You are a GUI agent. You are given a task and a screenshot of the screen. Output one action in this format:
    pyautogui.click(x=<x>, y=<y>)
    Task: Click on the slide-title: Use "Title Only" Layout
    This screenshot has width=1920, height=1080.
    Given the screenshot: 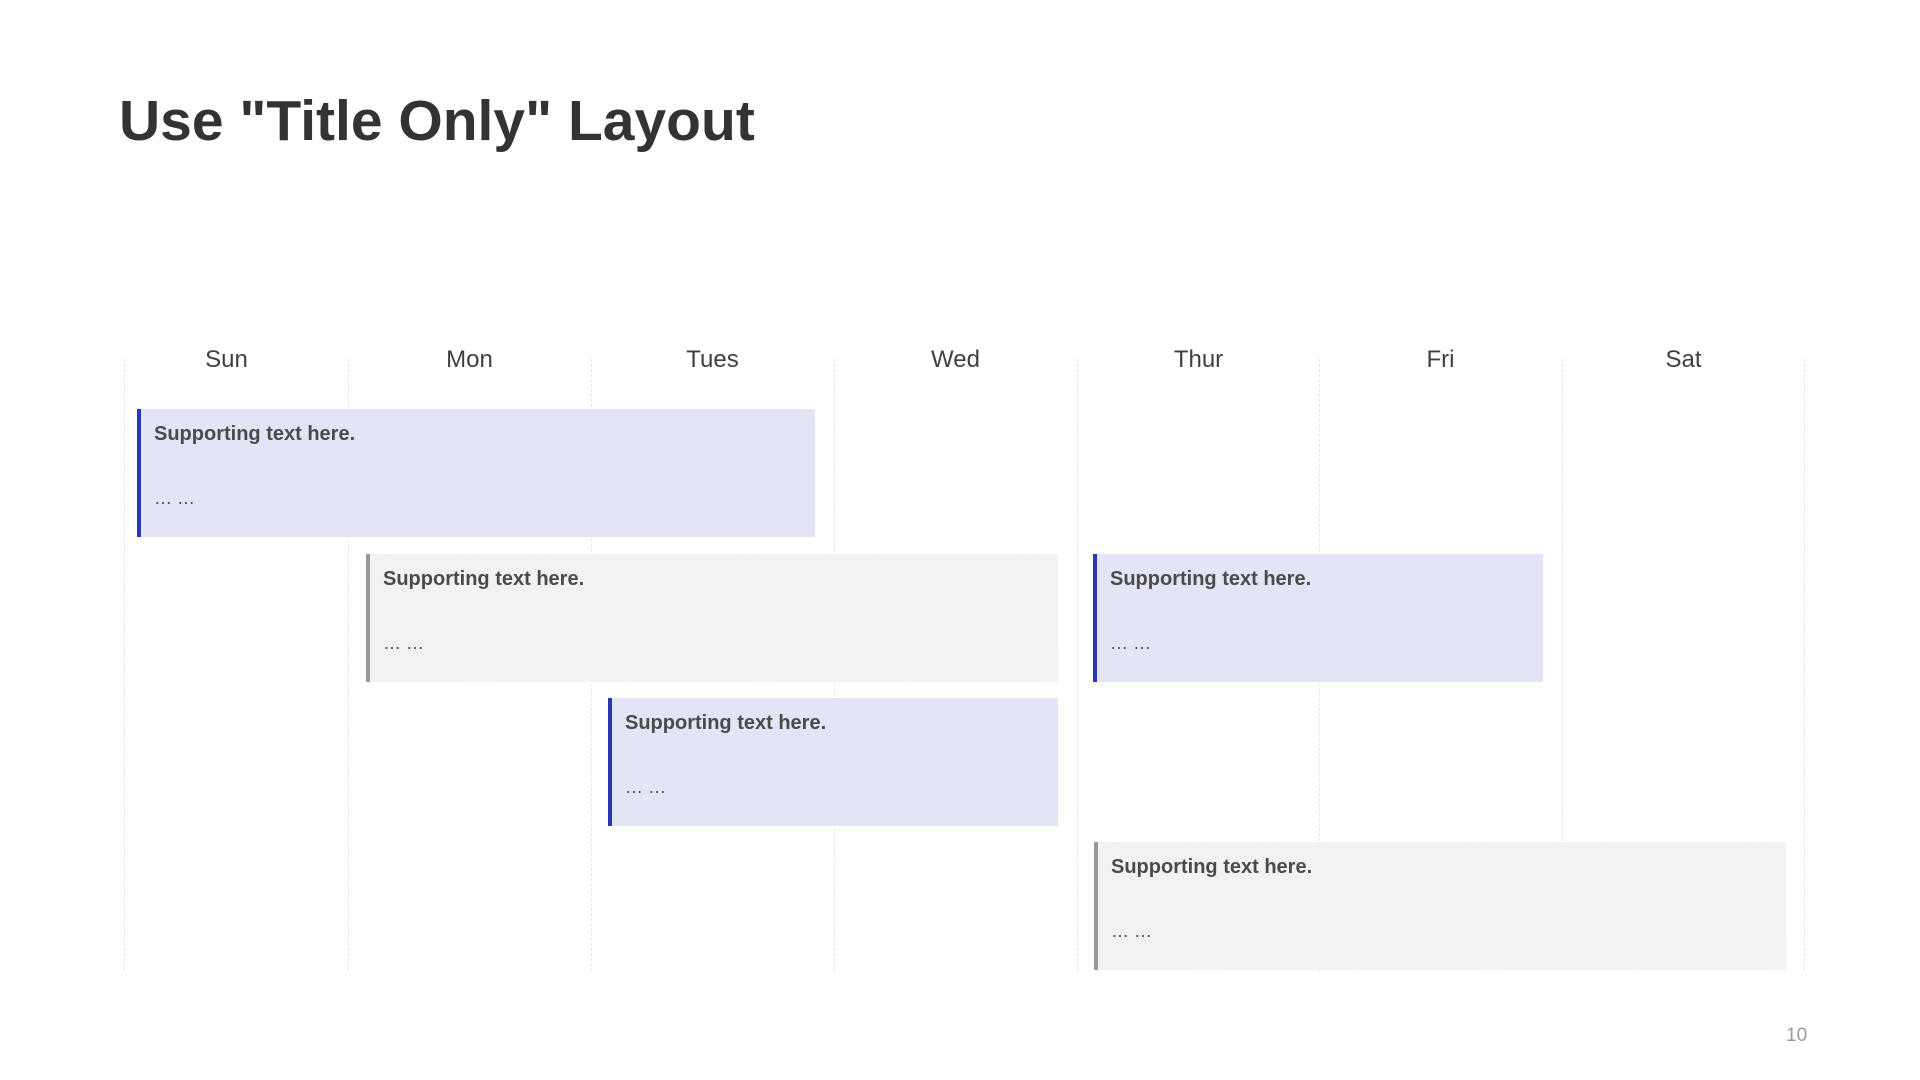 What is the action you would take?
    pyautogui.click(x=437, y=121)
    